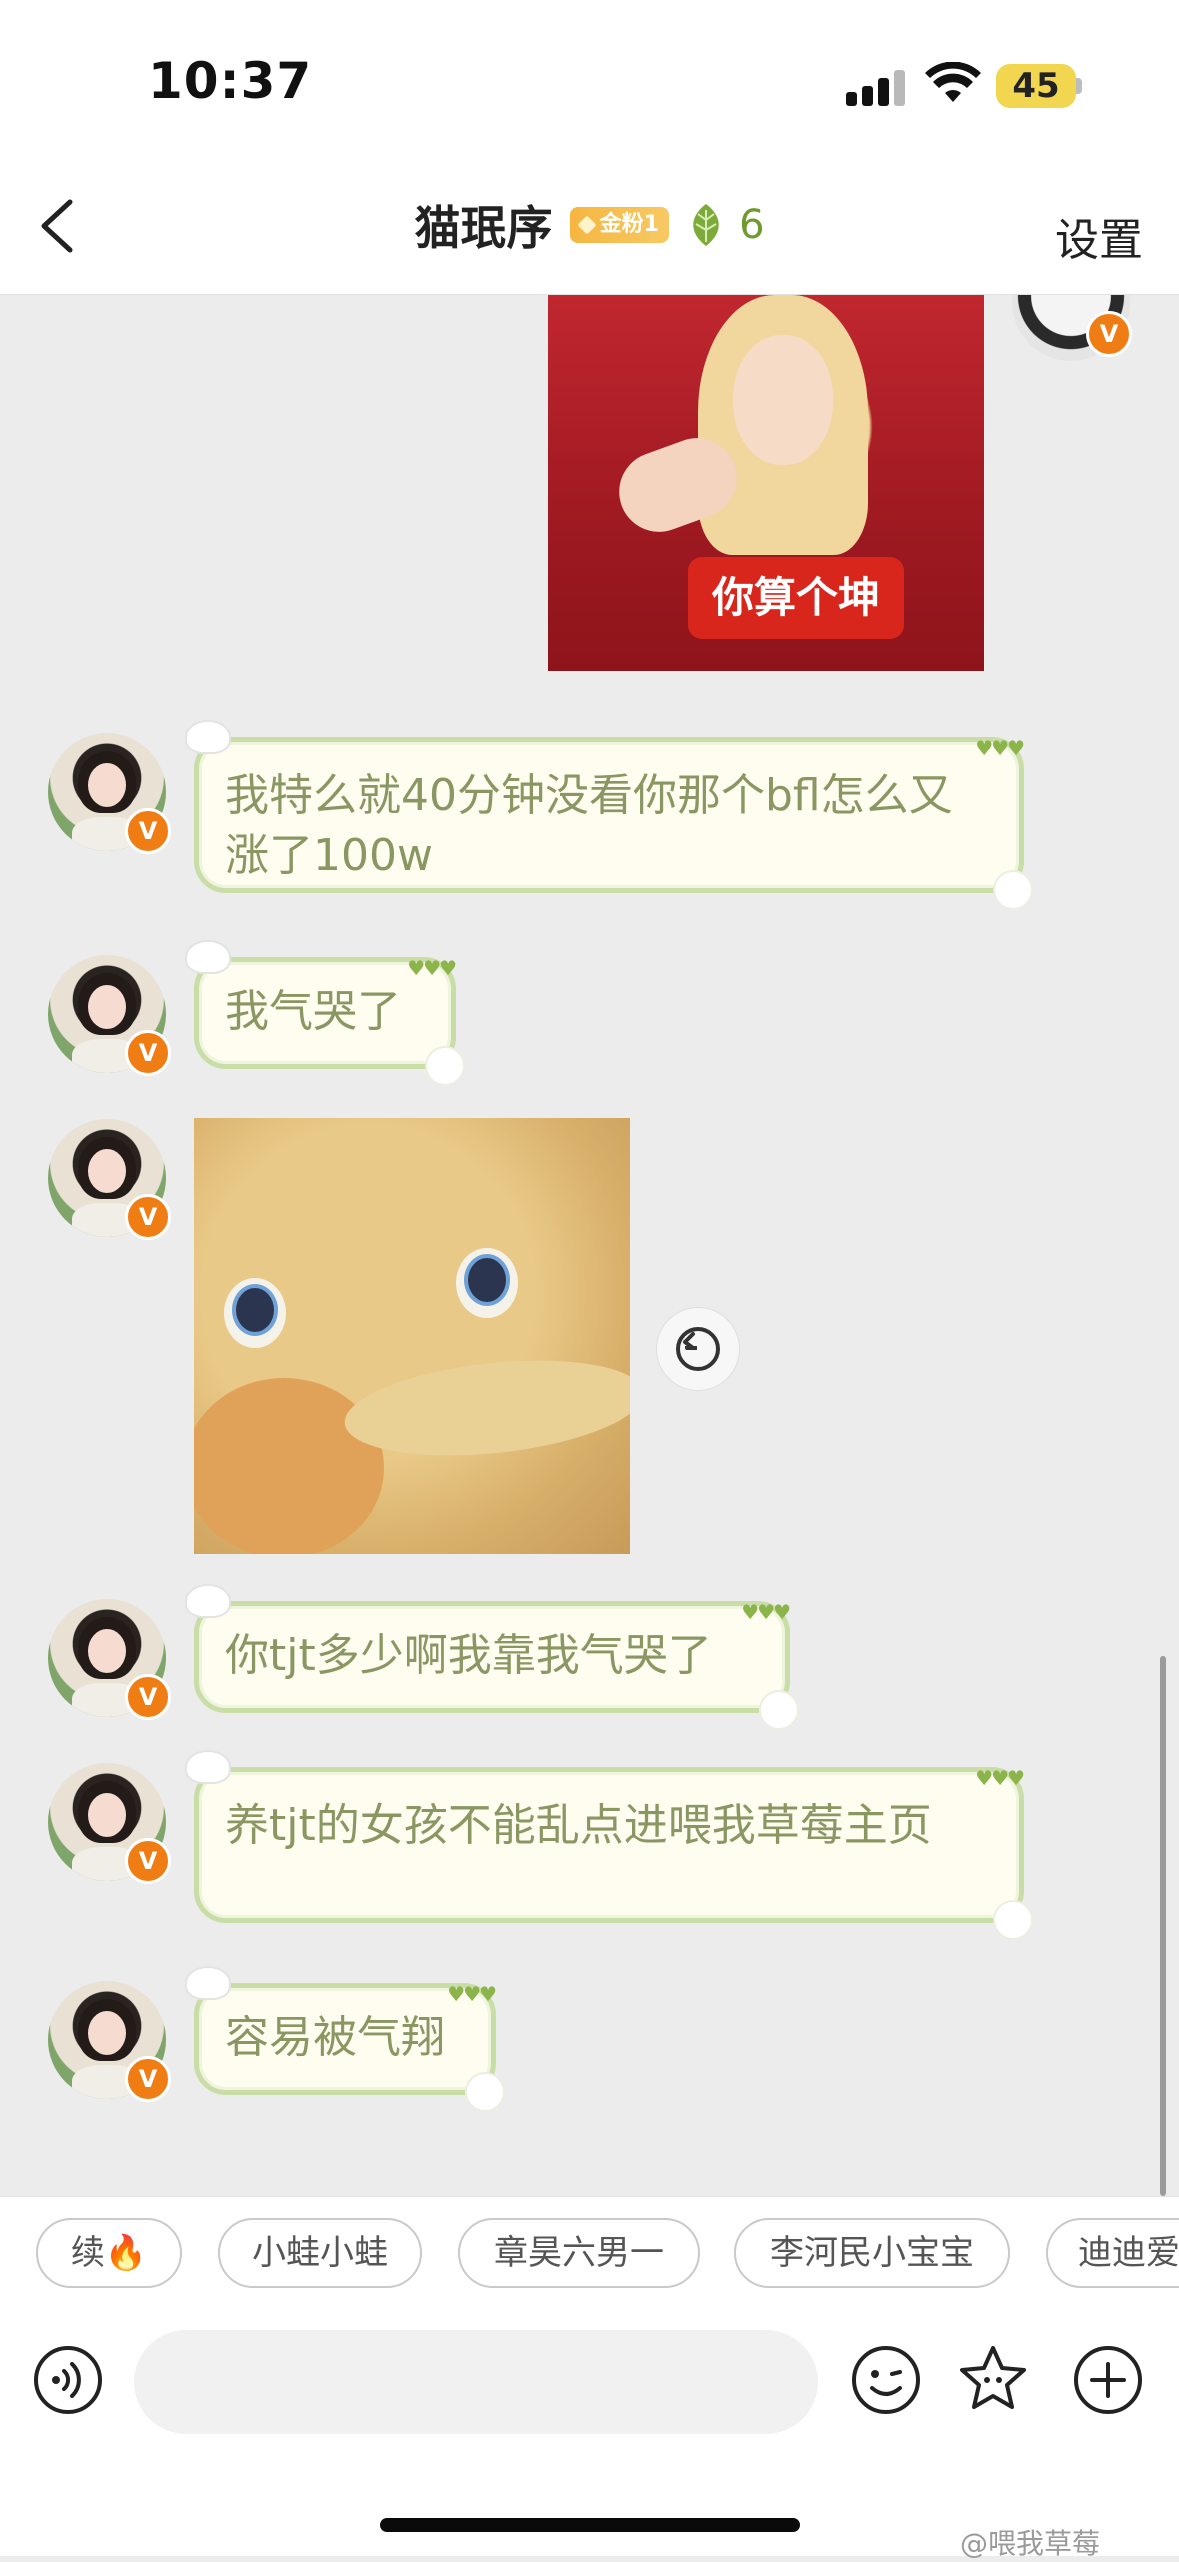 The image size is (1179, 2562). I want to click on message-input, so click(476, 2382).